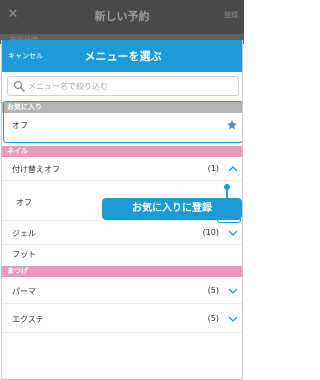 Image resolution: width=320 pixels, height=380 pixels. I want to click on section-header-matsuge: まつげ, so click(122, 271).